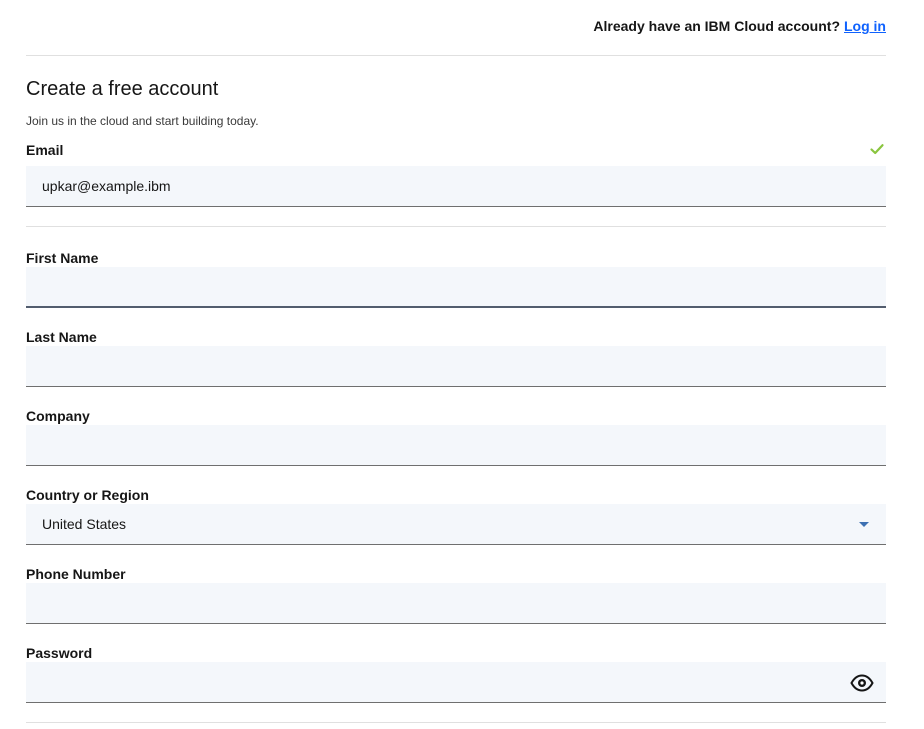  Describe the element at coordinates (877, 149) in the screenshot. I see `checkmark-icon` at that location.